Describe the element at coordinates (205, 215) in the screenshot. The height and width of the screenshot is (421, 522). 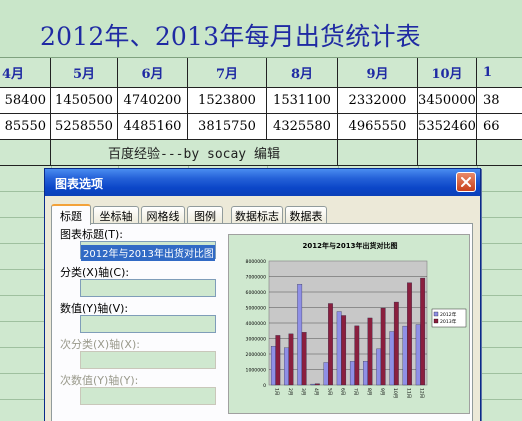
I see `tab-legend: 图例` at that location.